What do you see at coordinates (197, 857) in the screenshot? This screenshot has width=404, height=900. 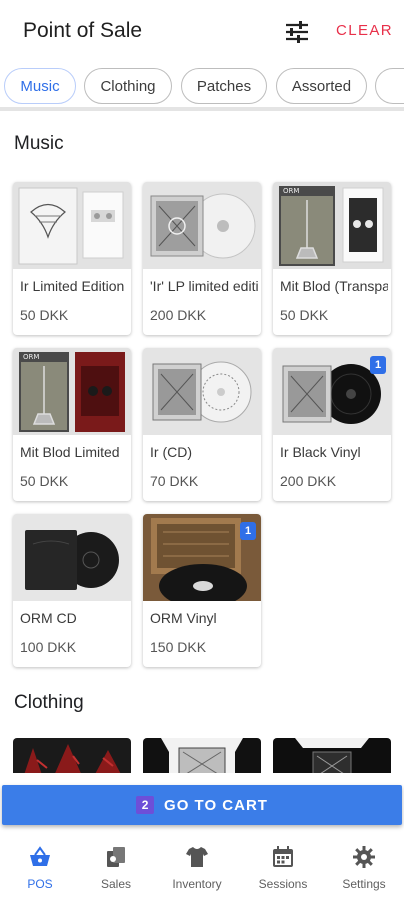 I see `tshirt-icon` at bounding box center [197, 857].